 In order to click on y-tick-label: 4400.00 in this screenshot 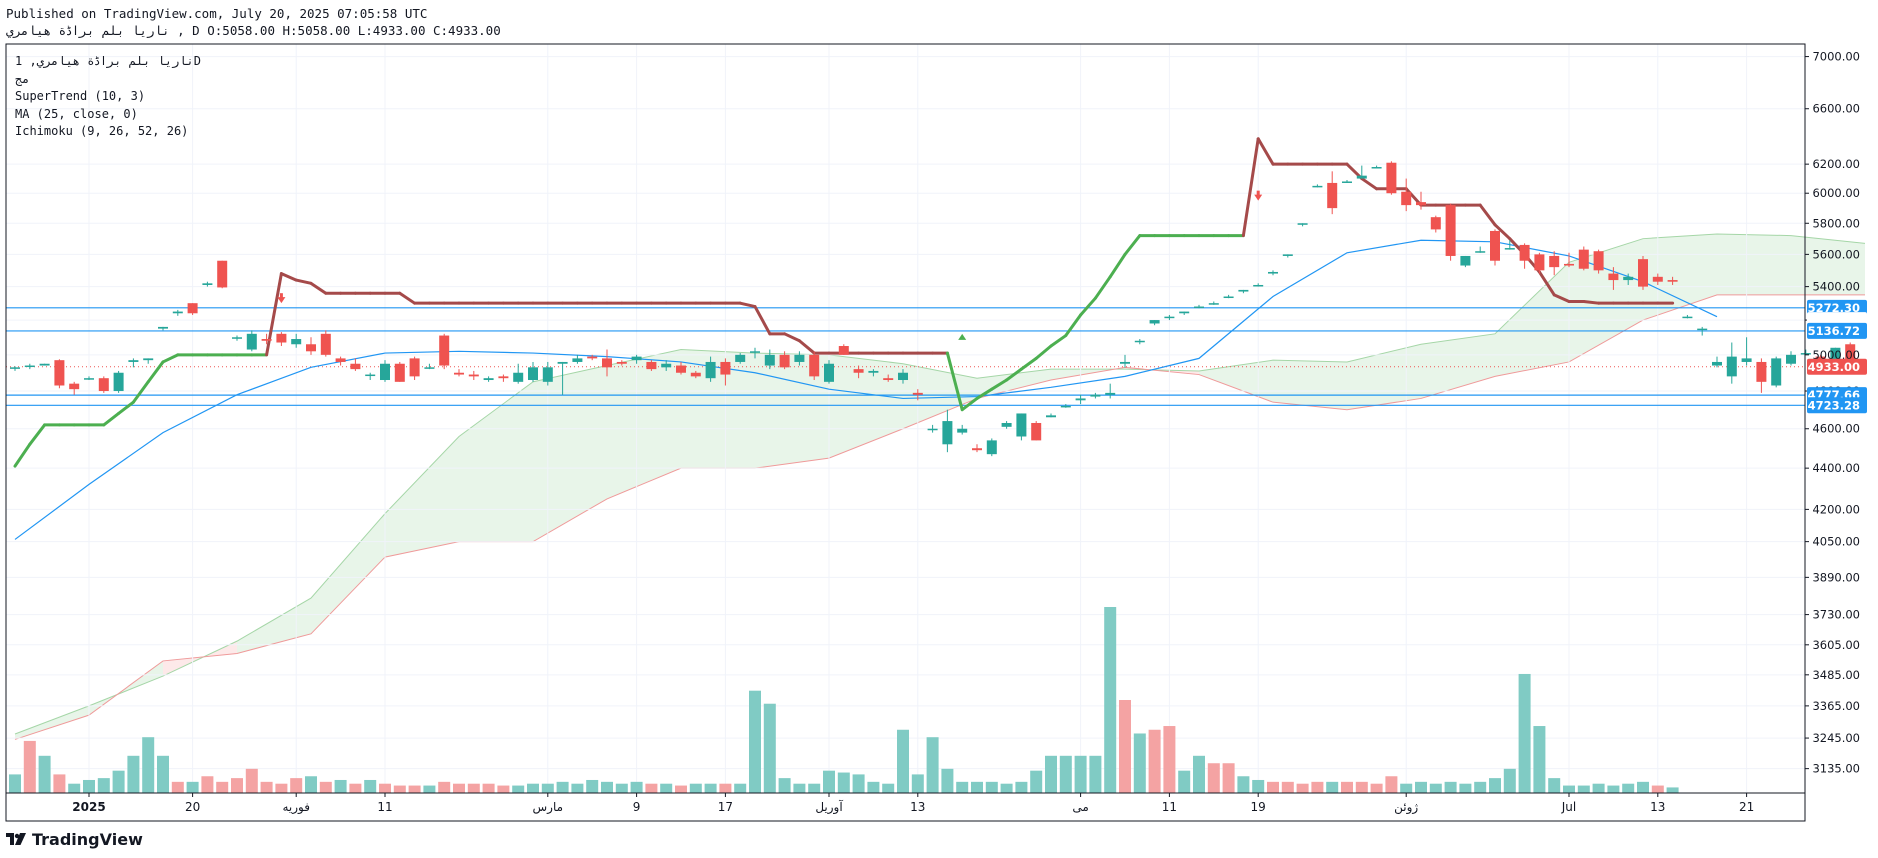, I will do `click(1836, 468)`.